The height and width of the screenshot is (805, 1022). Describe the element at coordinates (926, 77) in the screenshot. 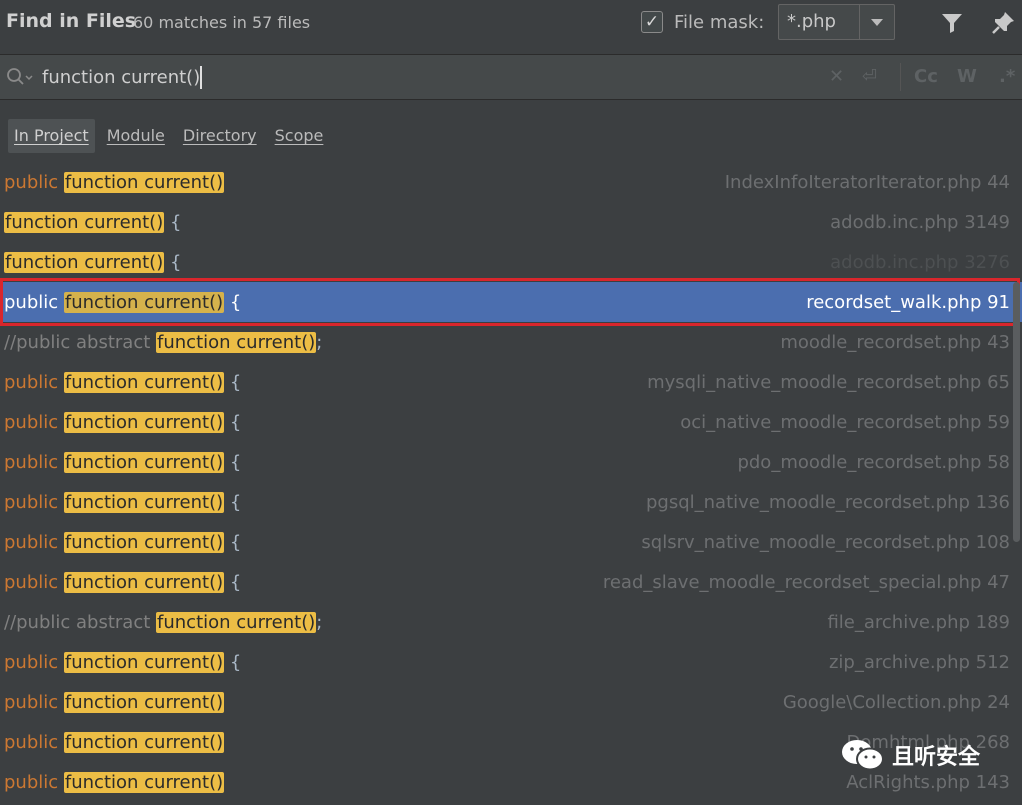

I see `match-case-toggle: Cc` at that location.